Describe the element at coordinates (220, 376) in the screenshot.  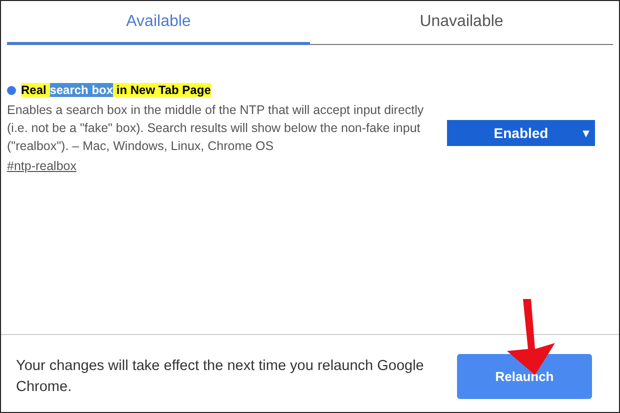
I see `relaunch-message: Your changes will take effect the next time you relaunch Google Chrome.` at that location.